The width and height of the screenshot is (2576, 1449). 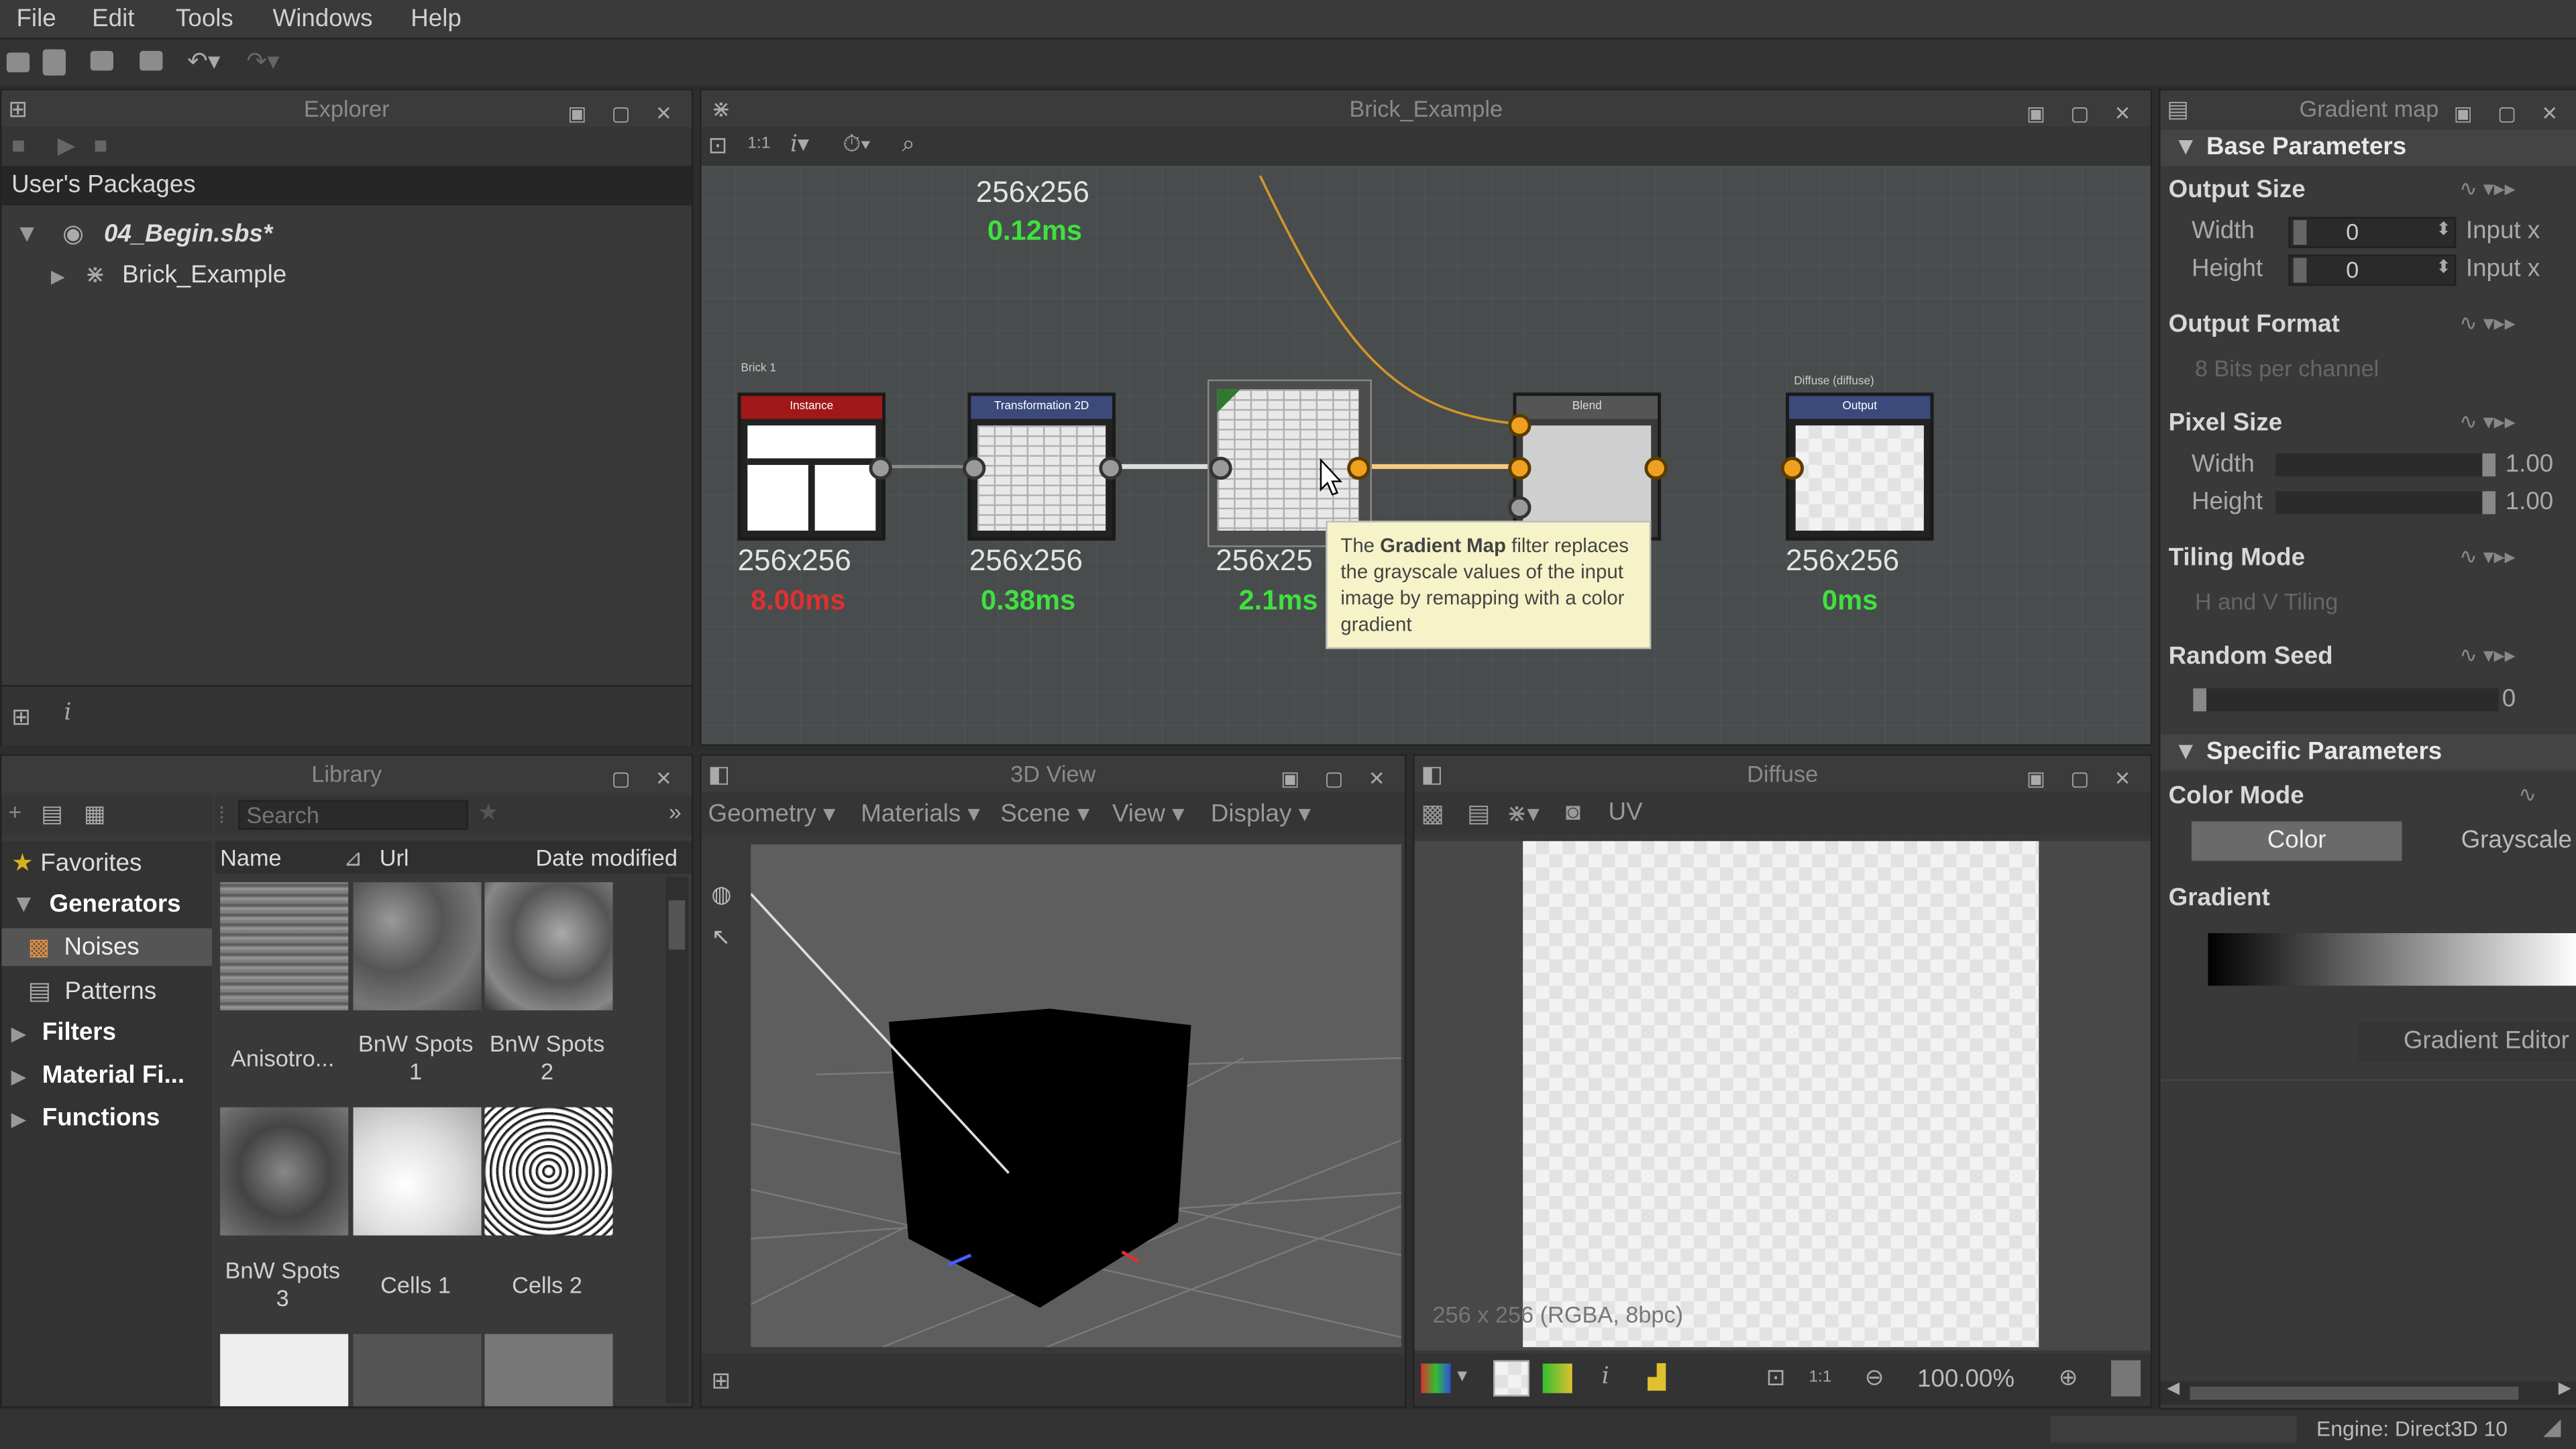 What do you see at coordinates (1860, 466) in the screenshot?
I see `node-output: Output` at bounding box center [1860, 466].